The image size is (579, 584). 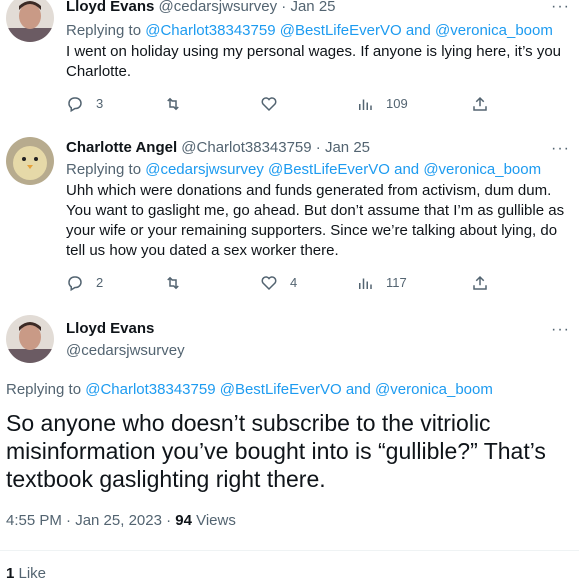 What do you see at coordinates (125, 350) in the screenshot?
I see `main-author-handle: @cedarsjwsurvey` at bounding box center [125, 350].